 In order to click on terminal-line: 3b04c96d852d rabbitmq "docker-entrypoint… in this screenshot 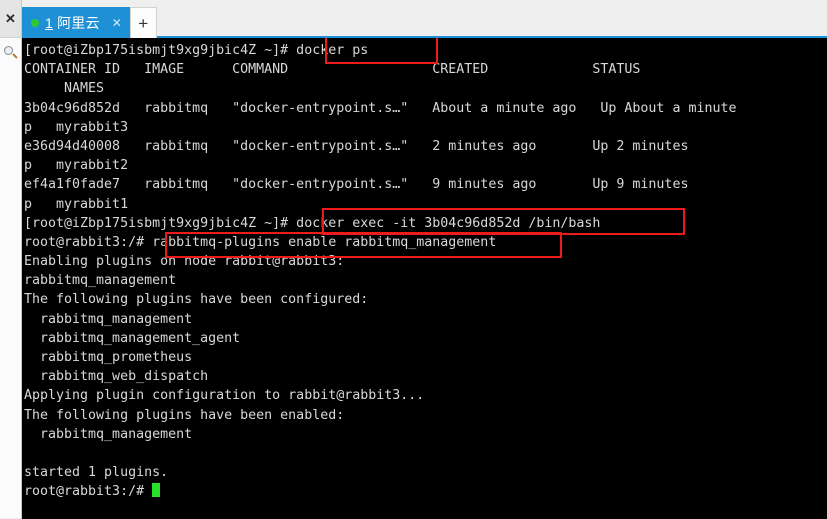, I will do `click(380, 108)`.